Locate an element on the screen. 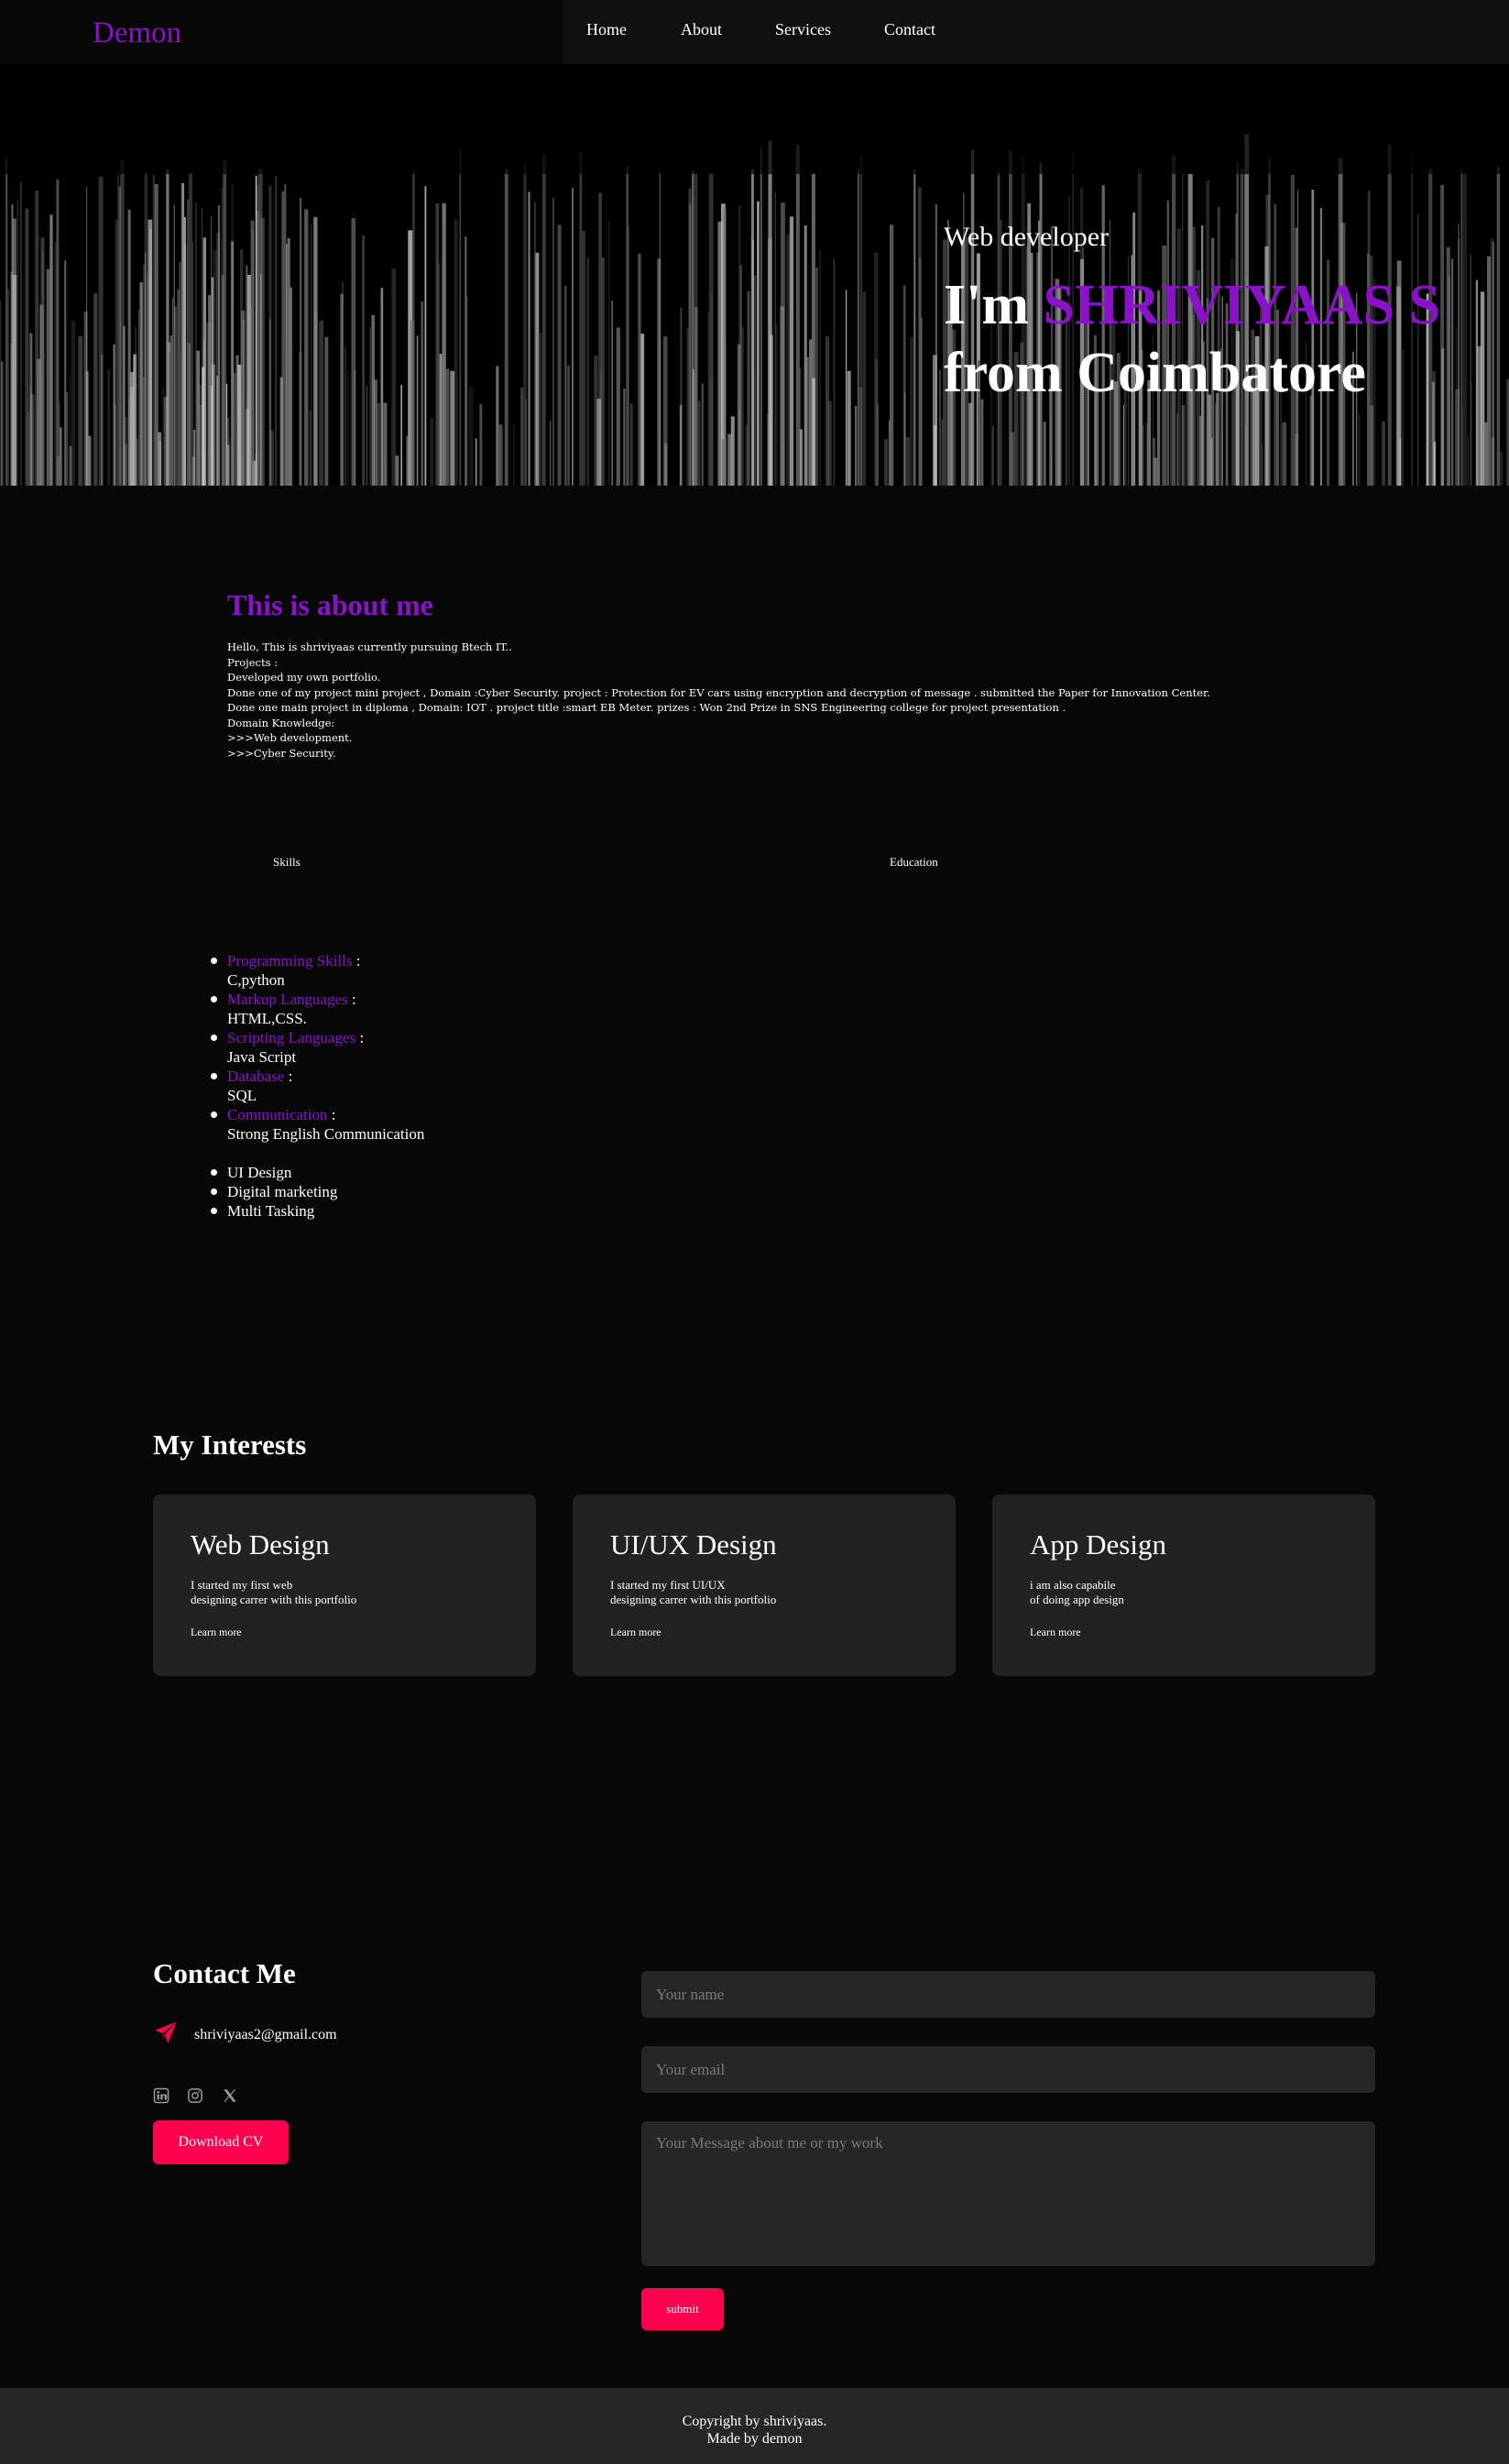 The height and width of the screenshot is (2464, 1509). skill-value: SQL is located at coordinates (242, 1095).